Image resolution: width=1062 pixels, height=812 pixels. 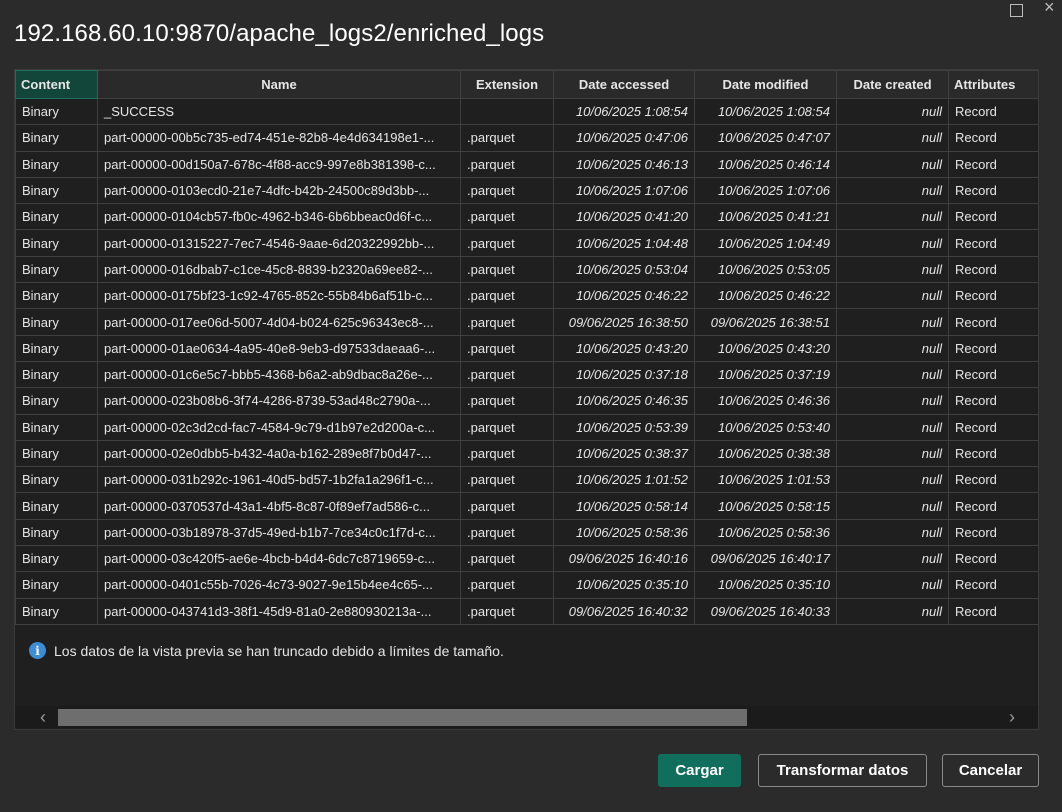 I want to click on cell-date-accessed: 10/06/2025 0:46:22, so click(x=624, y=296).